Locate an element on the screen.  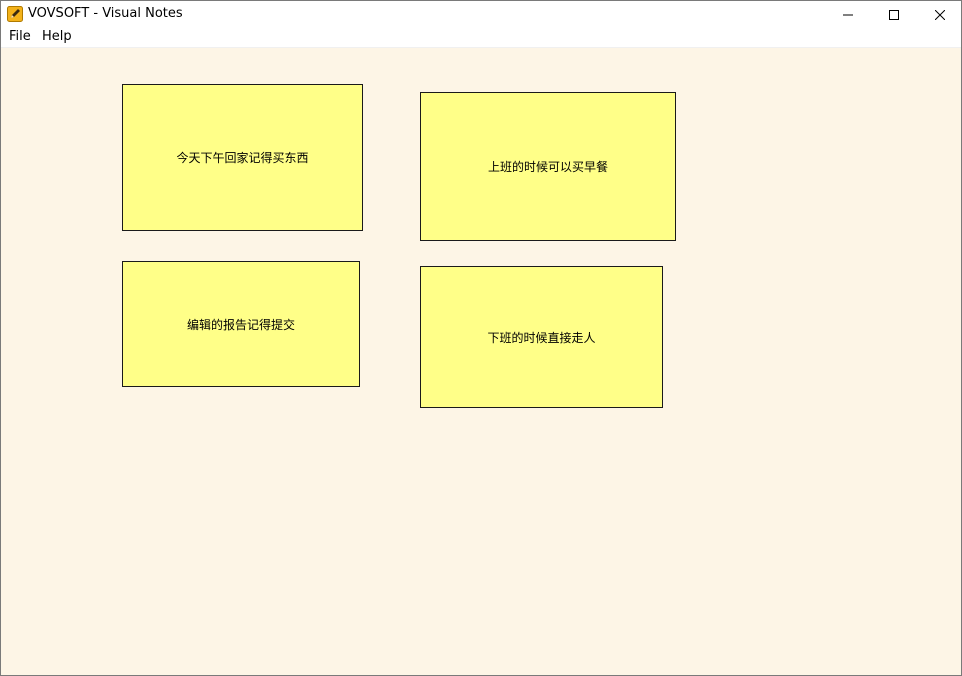
note-text: 今天下午回家记得买东西 is located at coordinates (242, 158).